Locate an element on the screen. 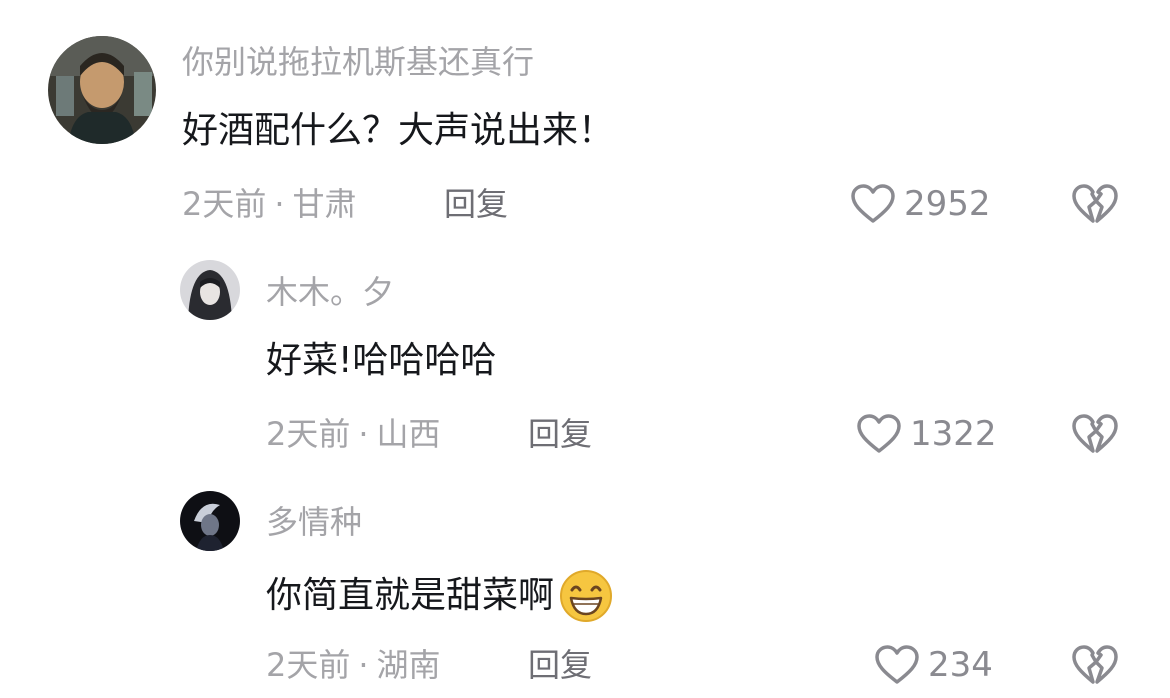 Image resolution: width=1170 pixels, height=698 pixels. hooded-figure-avatar-icon is located at coordinates (210, 290).